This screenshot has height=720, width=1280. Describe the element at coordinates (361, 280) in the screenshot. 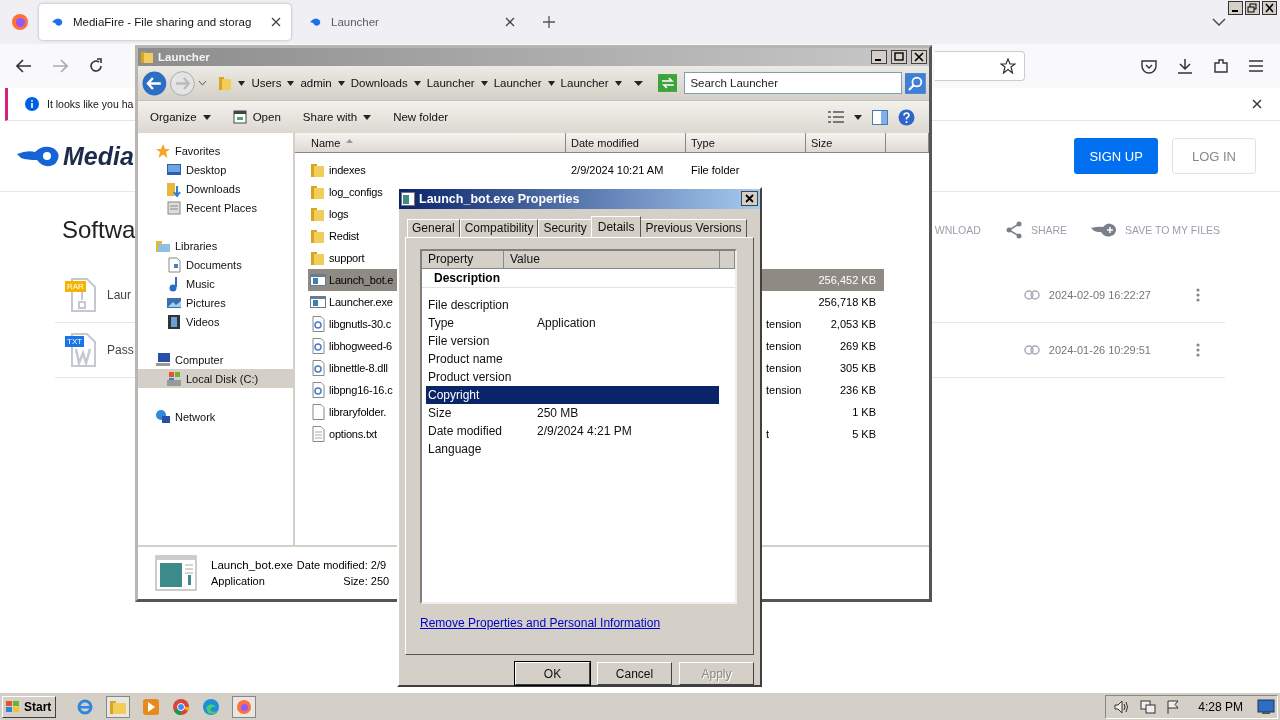

I see `file-name: Launch_bot.e` at that location.